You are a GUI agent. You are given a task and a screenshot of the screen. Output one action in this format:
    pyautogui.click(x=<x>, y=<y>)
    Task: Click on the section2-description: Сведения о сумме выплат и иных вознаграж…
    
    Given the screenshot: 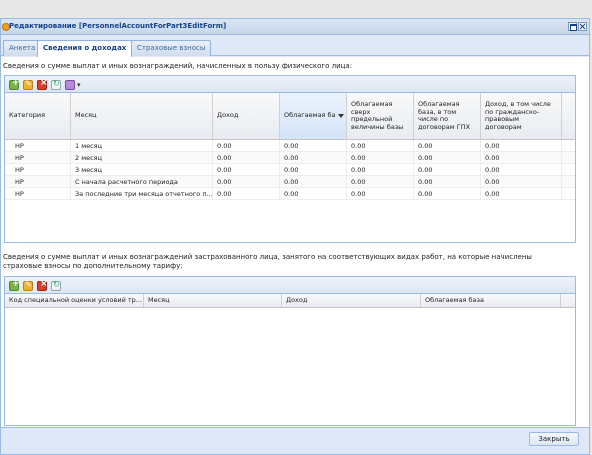 What is the action you would take?
    pyautogui.click(x=267, y=261)
    